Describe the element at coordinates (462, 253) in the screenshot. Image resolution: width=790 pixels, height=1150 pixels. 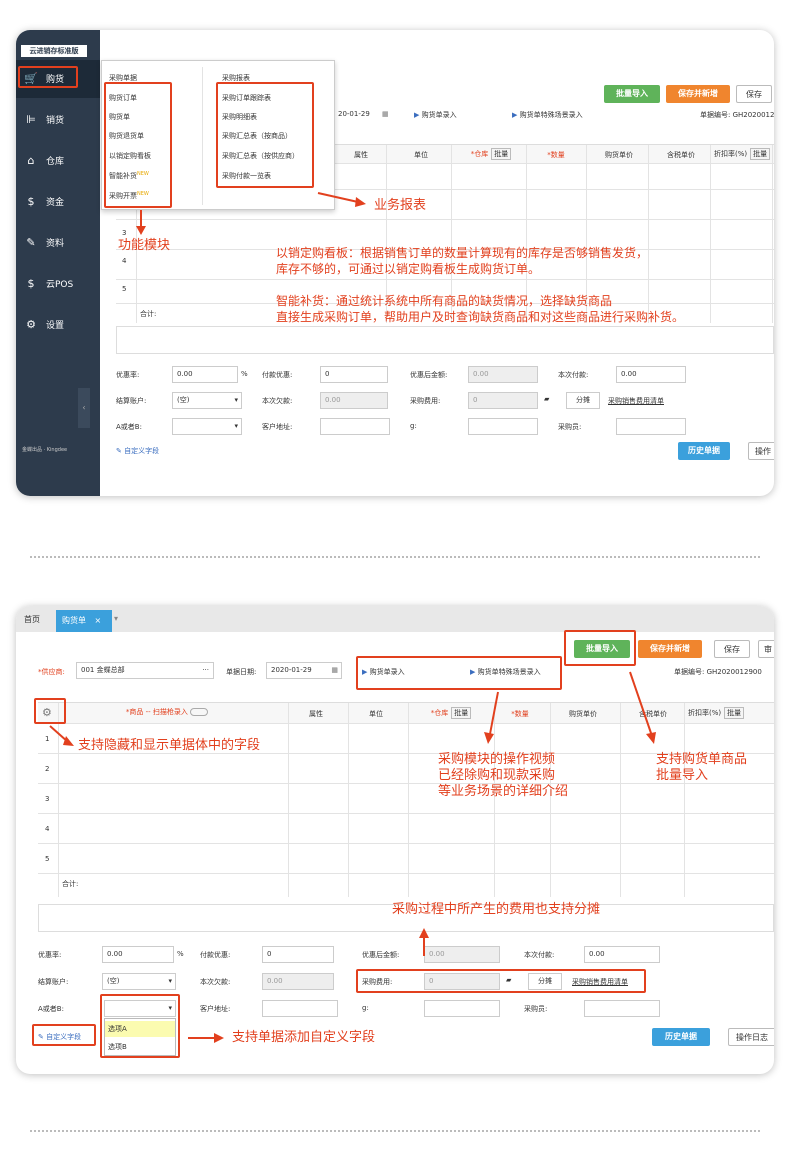
I see `annotation-board-1: 以销定购看板：根据销售订单的数量计算现有的库存是否够销售发货，` at that location.